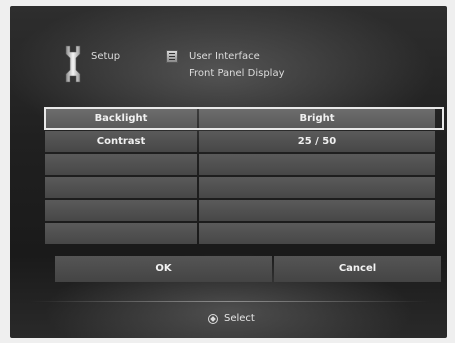 The image size is (455, 343). Describe the element at coordinates (237, 73) in the screenshot. I see `subsection-title: Front Panel Display` at that location.